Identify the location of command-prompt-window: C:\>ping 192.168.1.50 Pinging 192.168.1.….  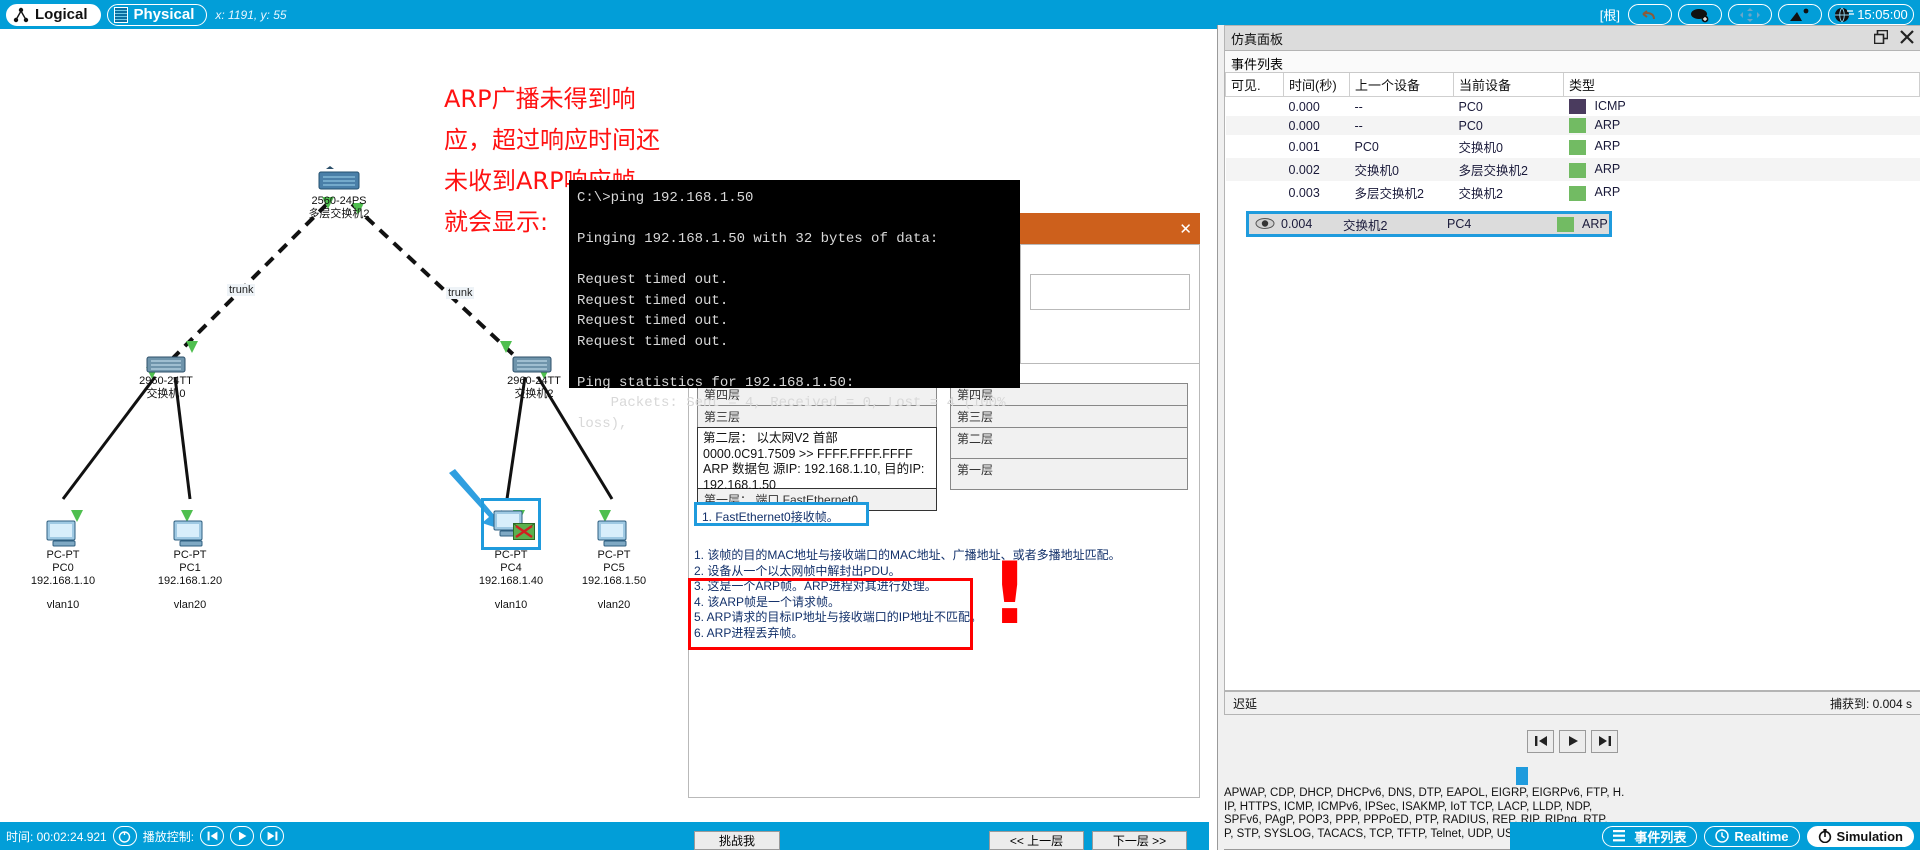
(794, 306).